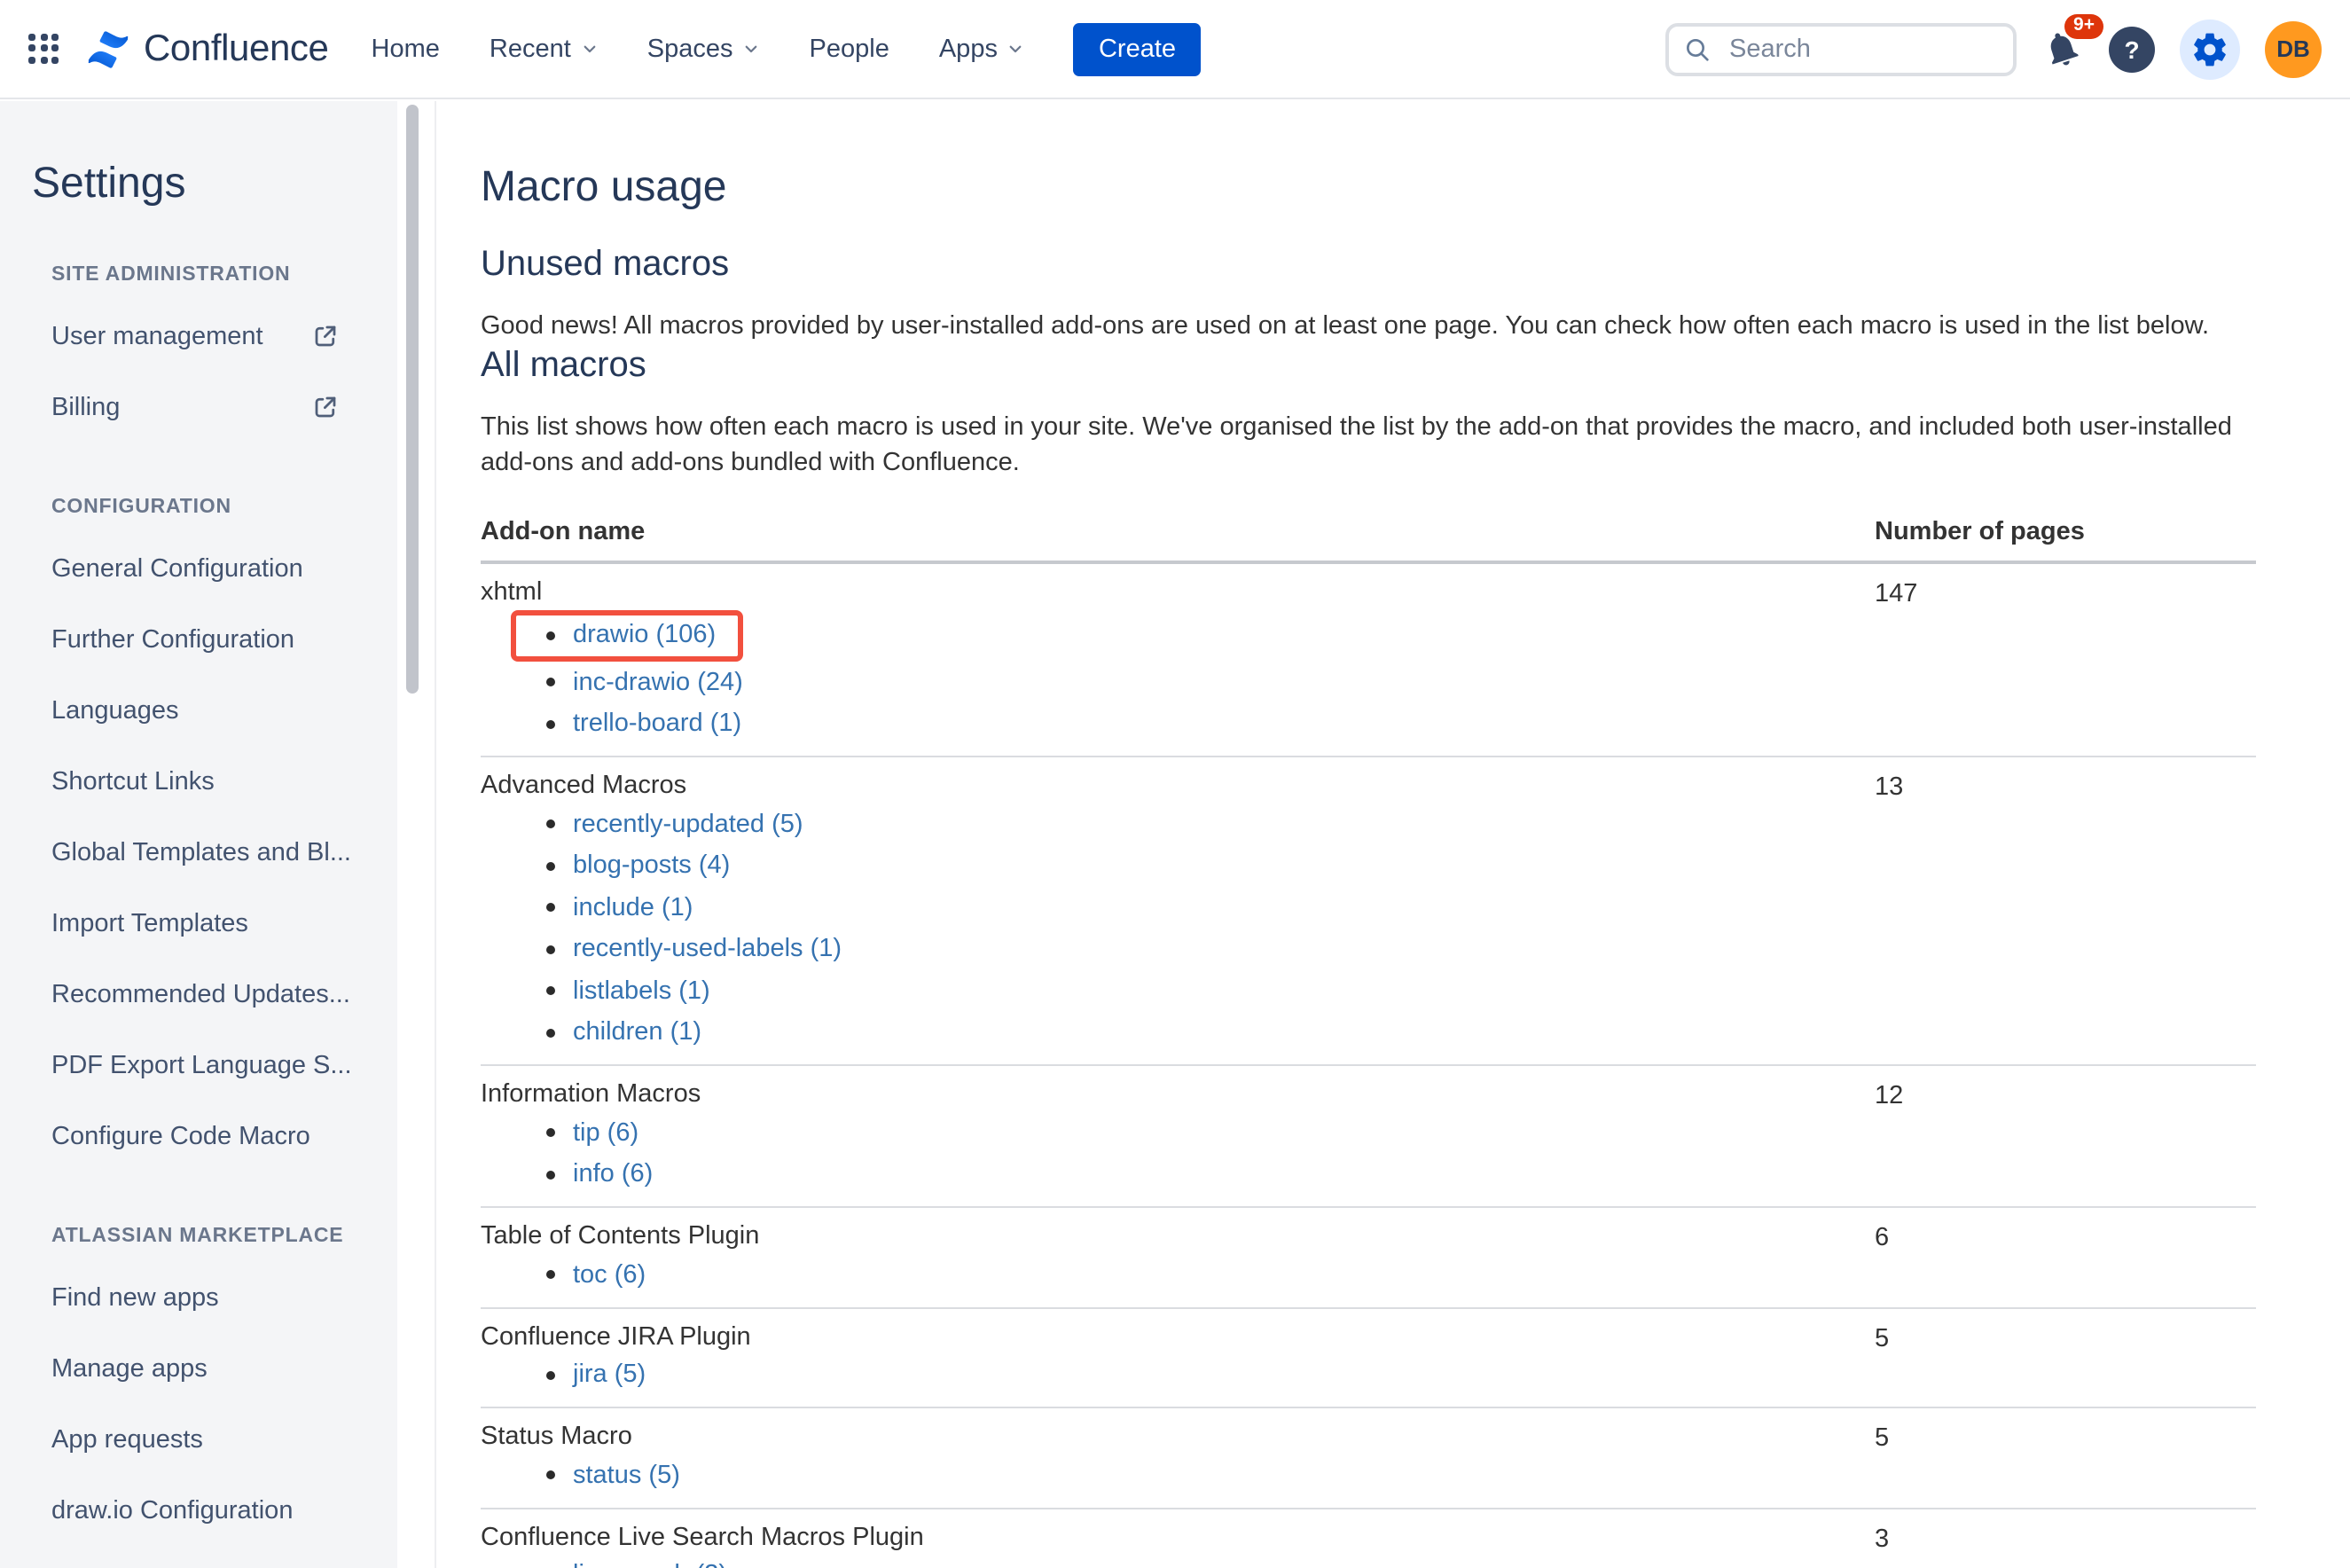  I want to click on sidebar-section-heading: SITE ADMINISTRATION, so click(171, 275).